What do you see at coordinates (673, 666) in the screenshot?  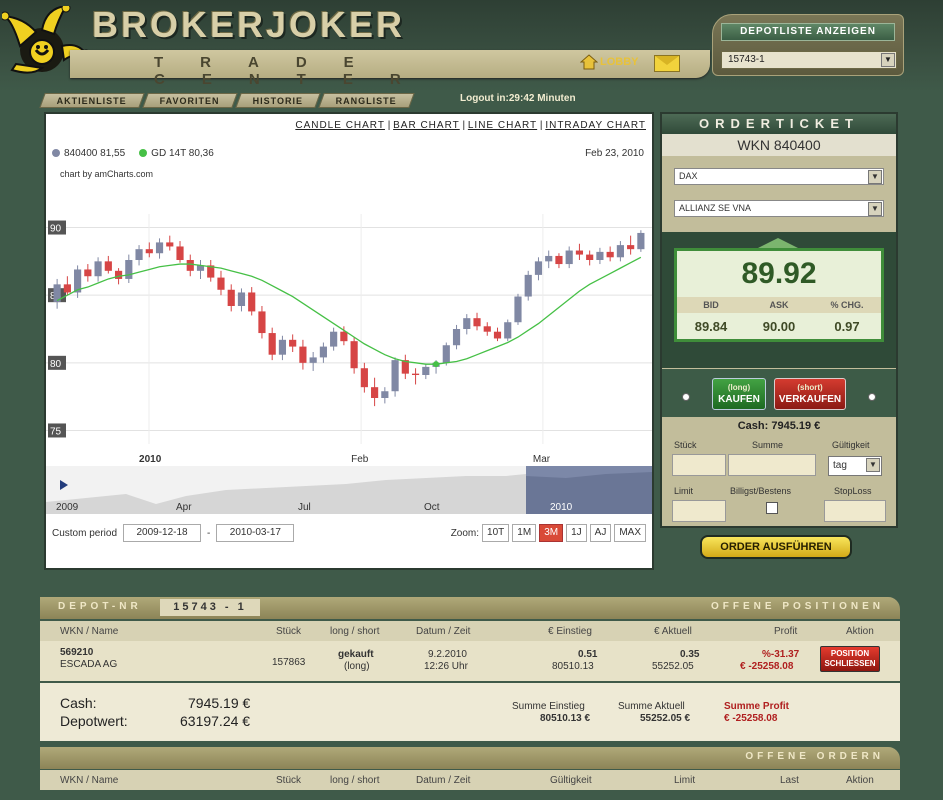 I see `row-aktuell-total: 55252.05` at bounding box center [673, 666].